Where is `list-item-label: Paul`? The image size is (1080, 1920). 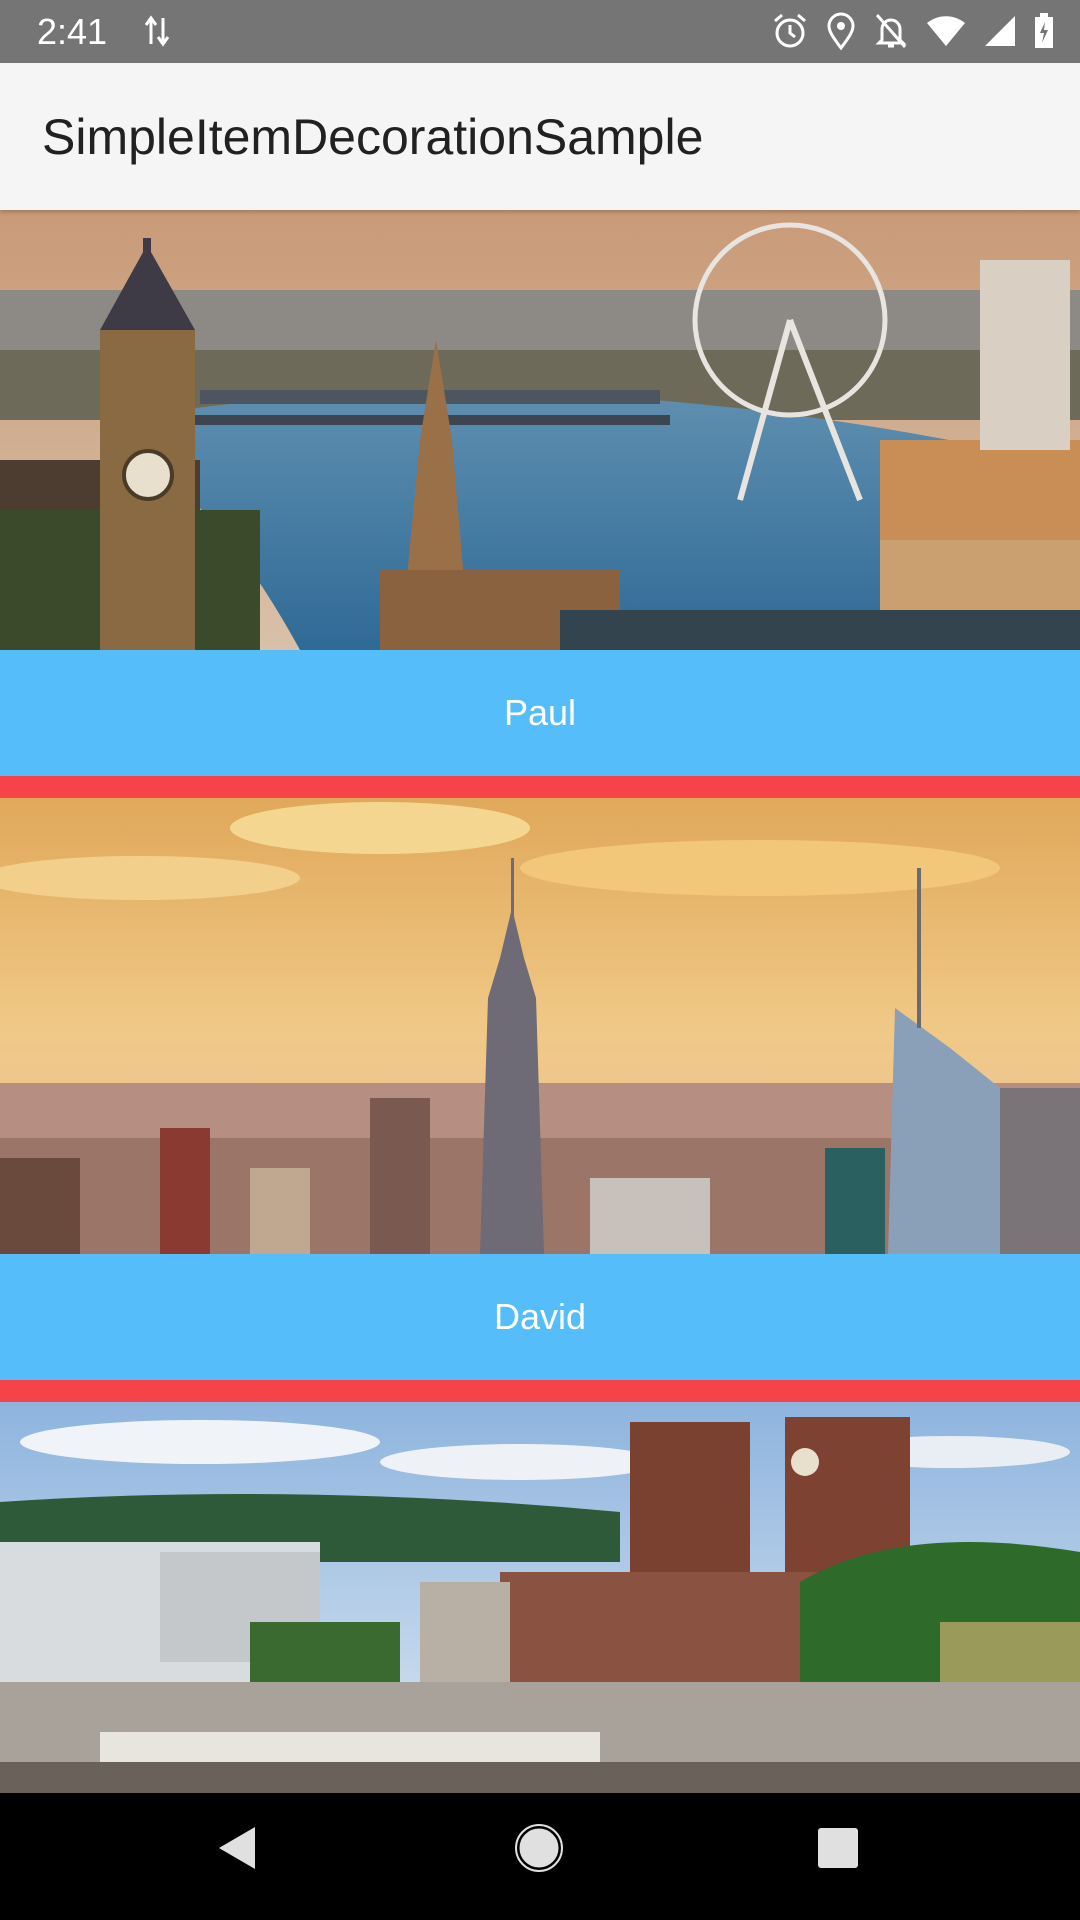 list-item-label: Paul is located at coordinates (540, 713).